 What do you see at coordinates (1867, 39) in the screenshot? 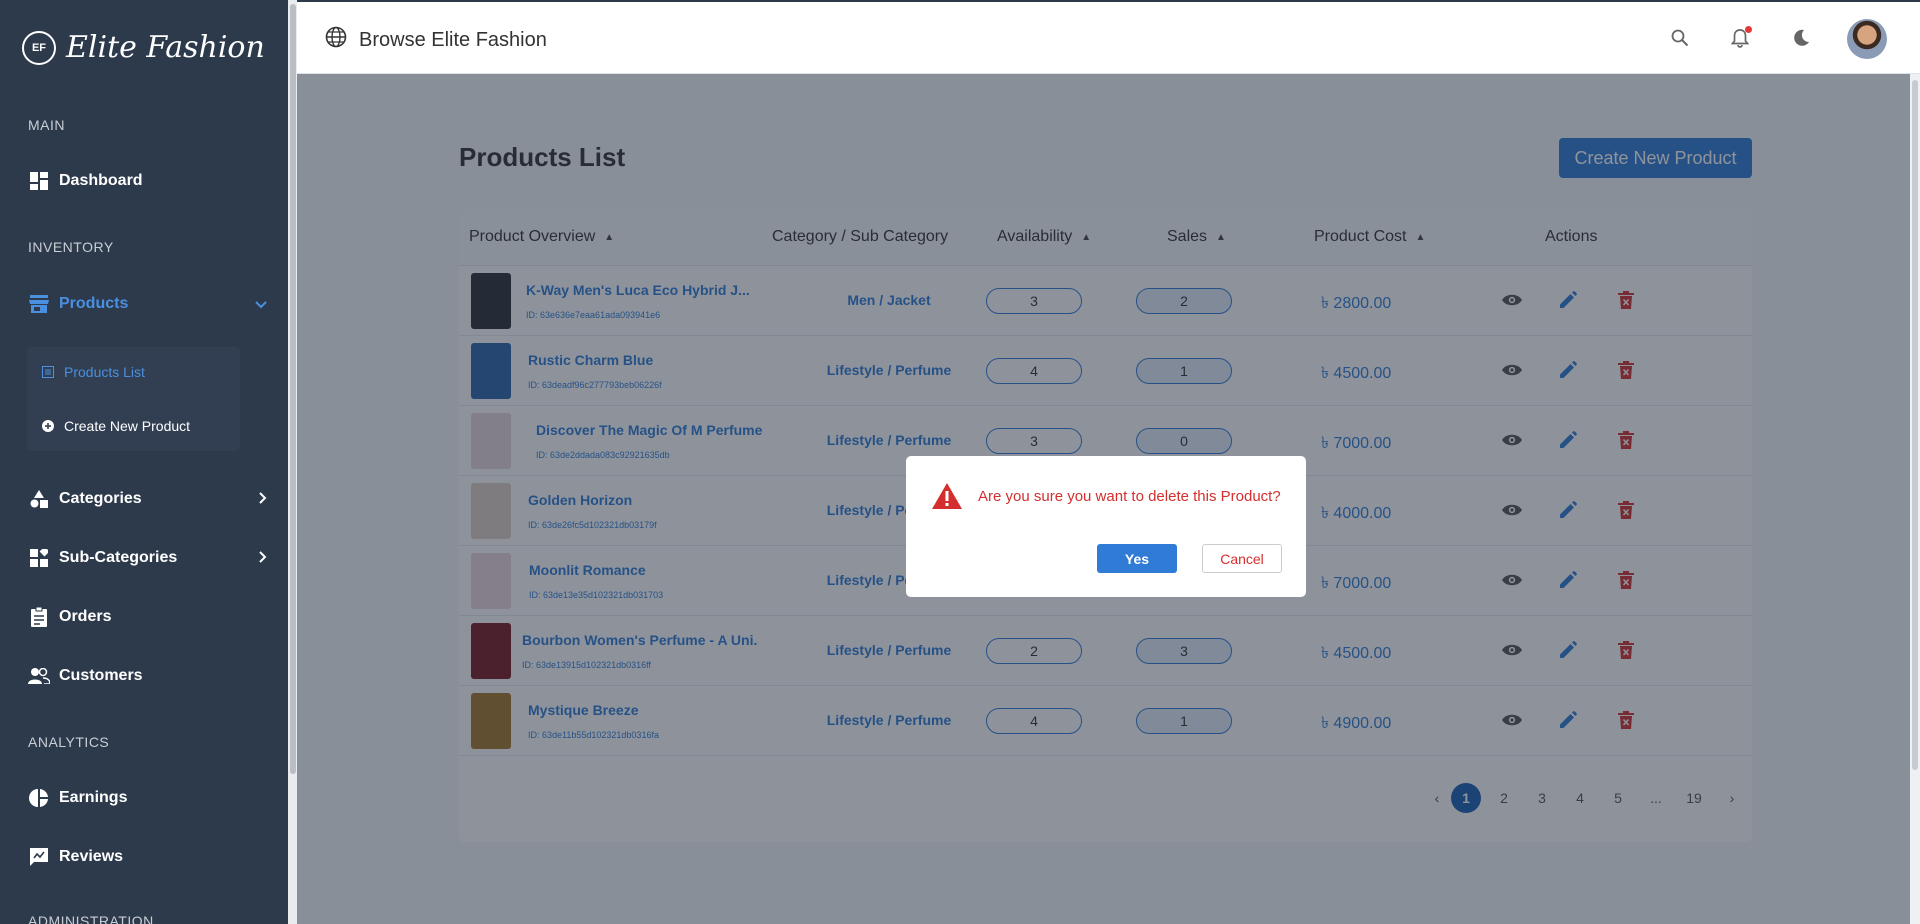
I see `avatar` at bounding box center [1867, 39].